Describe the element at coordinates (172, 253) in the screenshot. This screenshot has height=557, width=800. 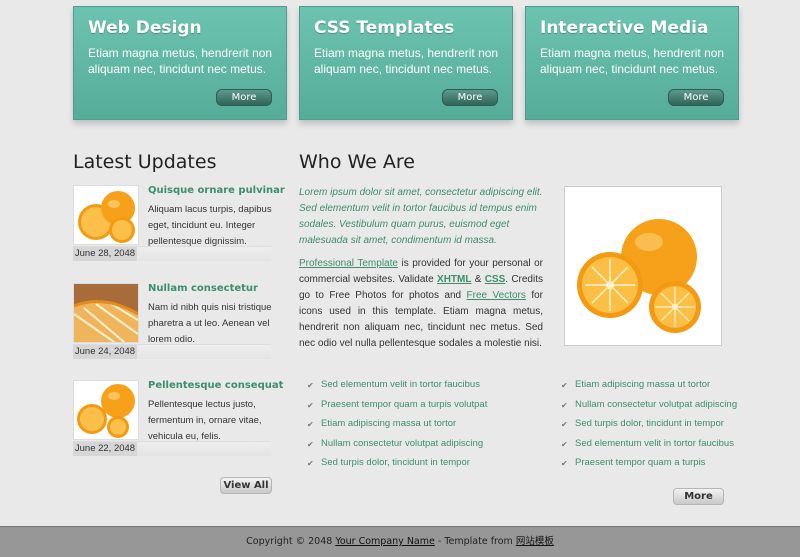
I see `date-bar: June 28, 2048` at that location.